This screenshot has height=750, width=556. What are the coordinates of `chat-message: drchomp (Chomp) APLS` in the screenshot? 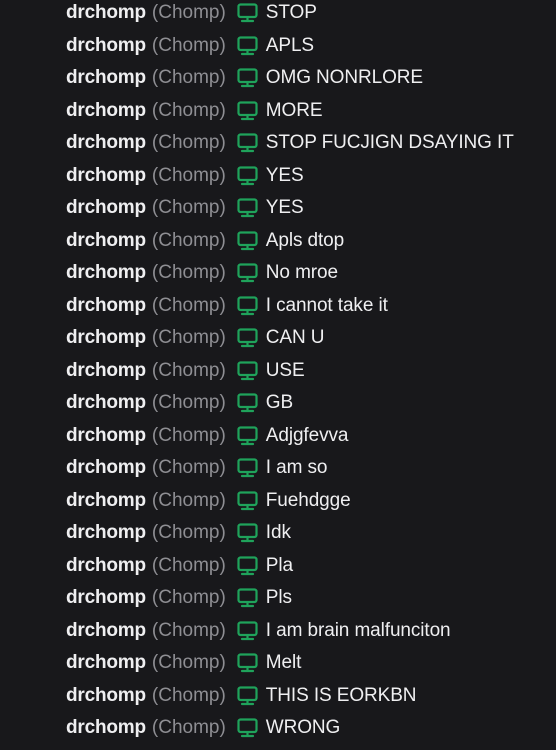 It's located at (190, 46).